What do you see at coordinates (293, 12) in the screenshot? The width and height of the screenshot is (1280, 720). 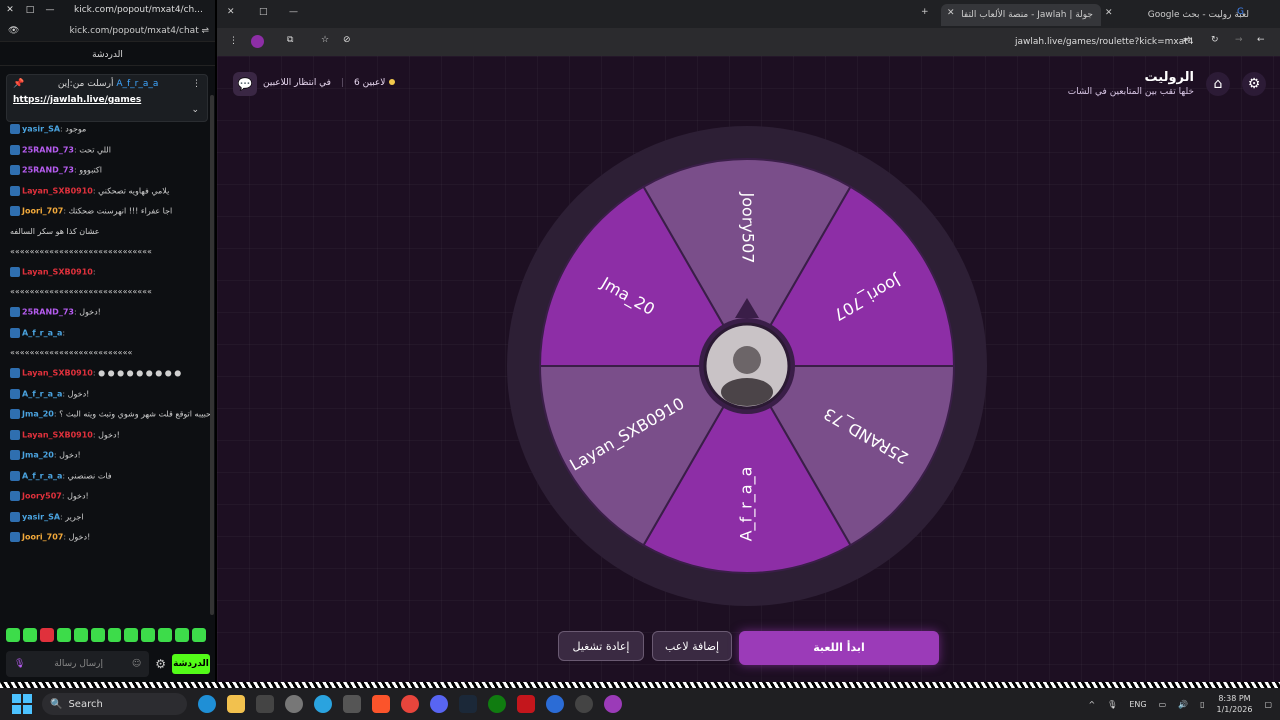 I see `minimize-window-icon: —` at bounding box center [293, 12].